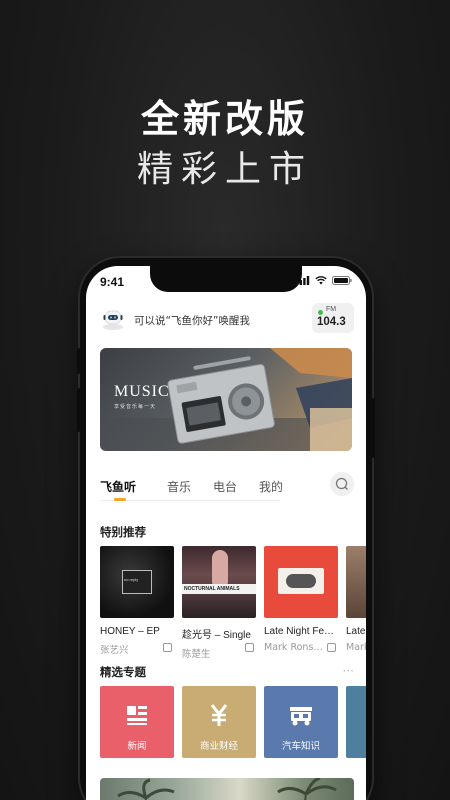 The width and height of the screenshot is (450, 800). I want to click on album-card: NOCTURNAL ANIMALS 趁光号 – Single 陈楚生, so click(219, 603).